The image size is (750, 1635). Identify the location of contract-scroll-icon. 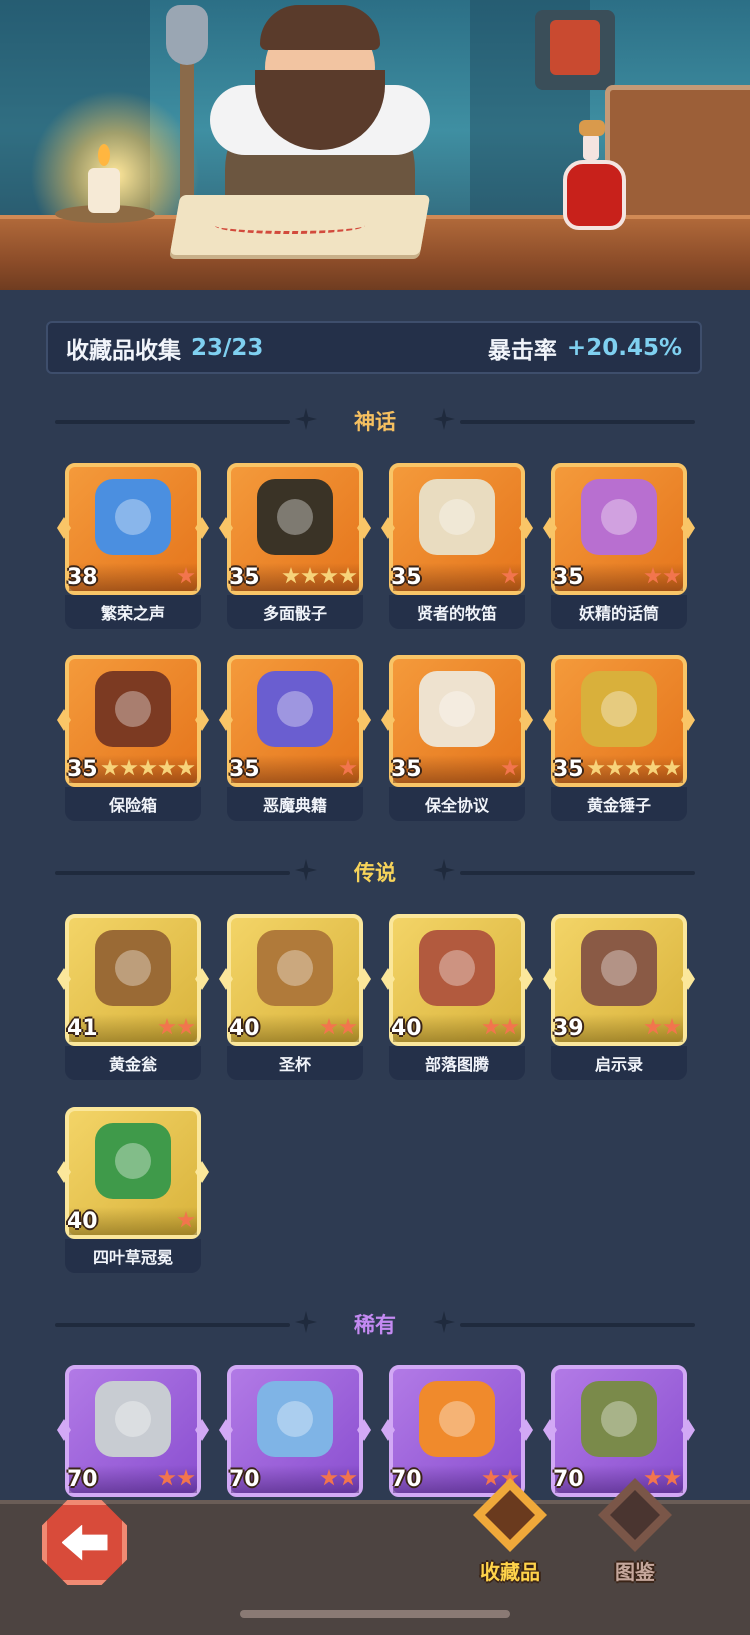
(457, 709).